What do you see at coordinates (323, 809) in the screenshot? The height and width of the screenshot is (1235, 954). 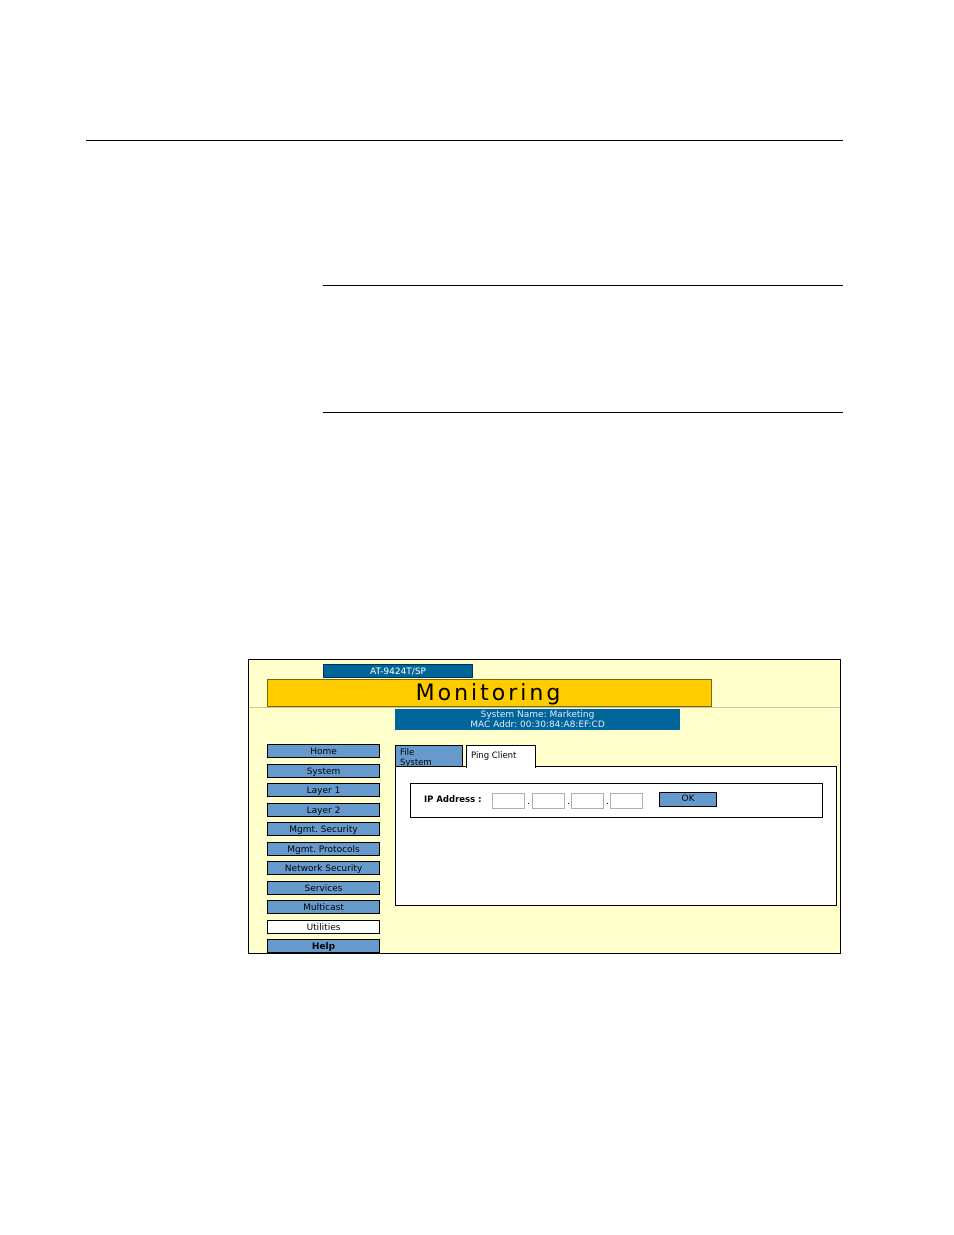 I see `nav-layer2-button: Layer 2` at bounding box center [323, 809].